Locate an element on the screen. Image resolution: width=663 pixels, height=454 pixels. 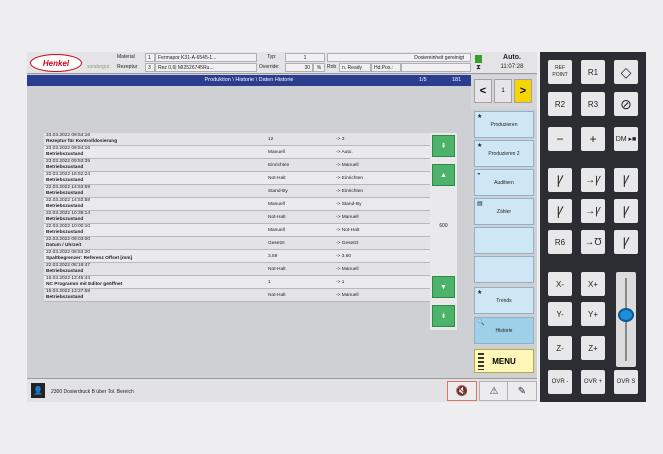
record-count: 181 is located at coordinates (457, 80).